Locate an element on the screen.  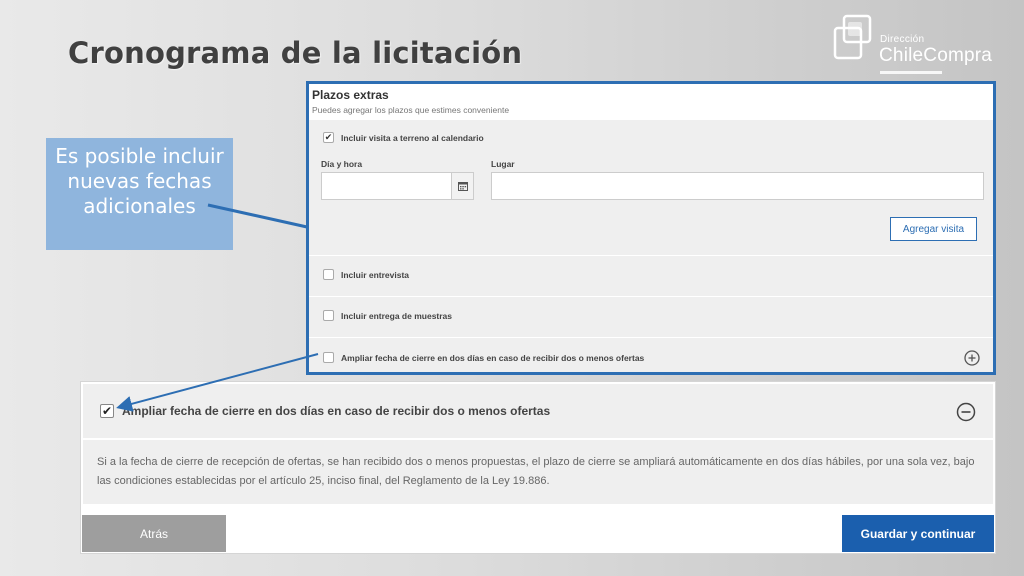
calendar-button is located at coordinates (462, 186).